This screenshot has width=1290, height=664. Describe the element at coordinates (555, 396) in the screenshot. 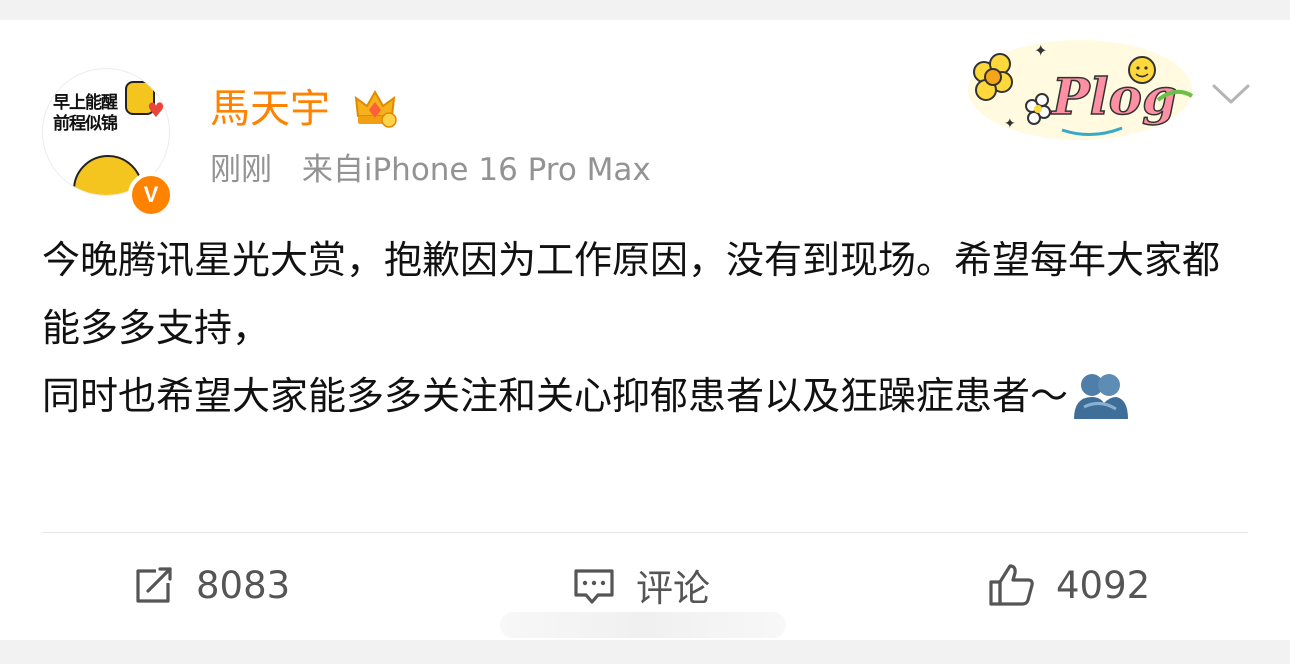

I see `post-paragraph-2-text: 同时也希望大家能多多关注和关心抑郁患者以及狂躁症患者～` at that location.